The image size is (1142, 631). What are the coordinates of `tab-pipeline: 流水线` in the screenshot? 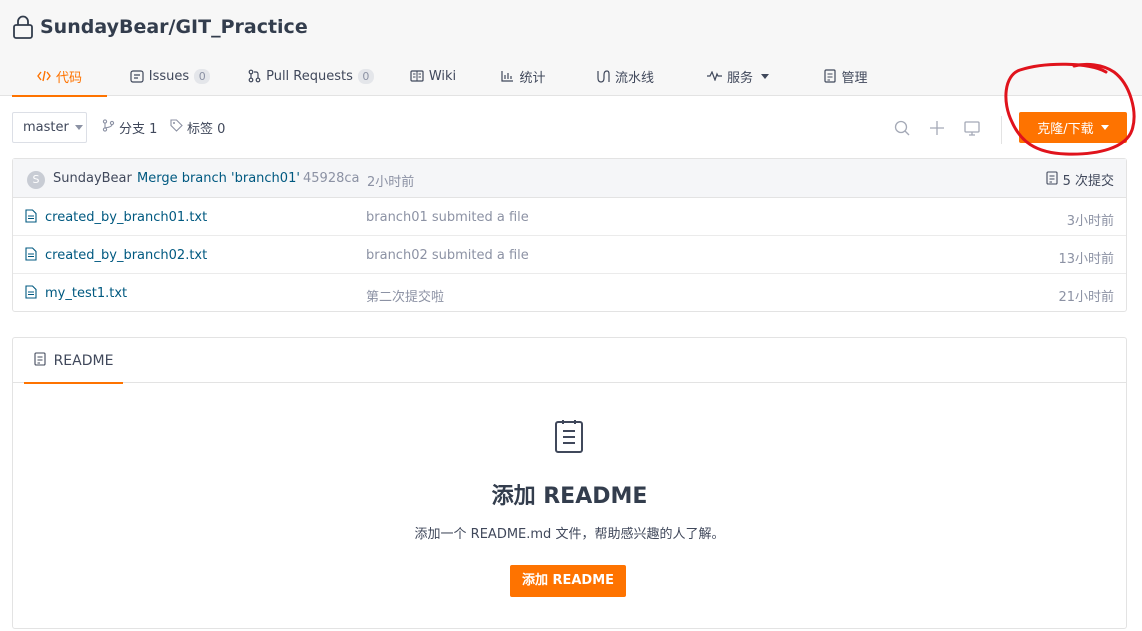 It's located at (625, 76).